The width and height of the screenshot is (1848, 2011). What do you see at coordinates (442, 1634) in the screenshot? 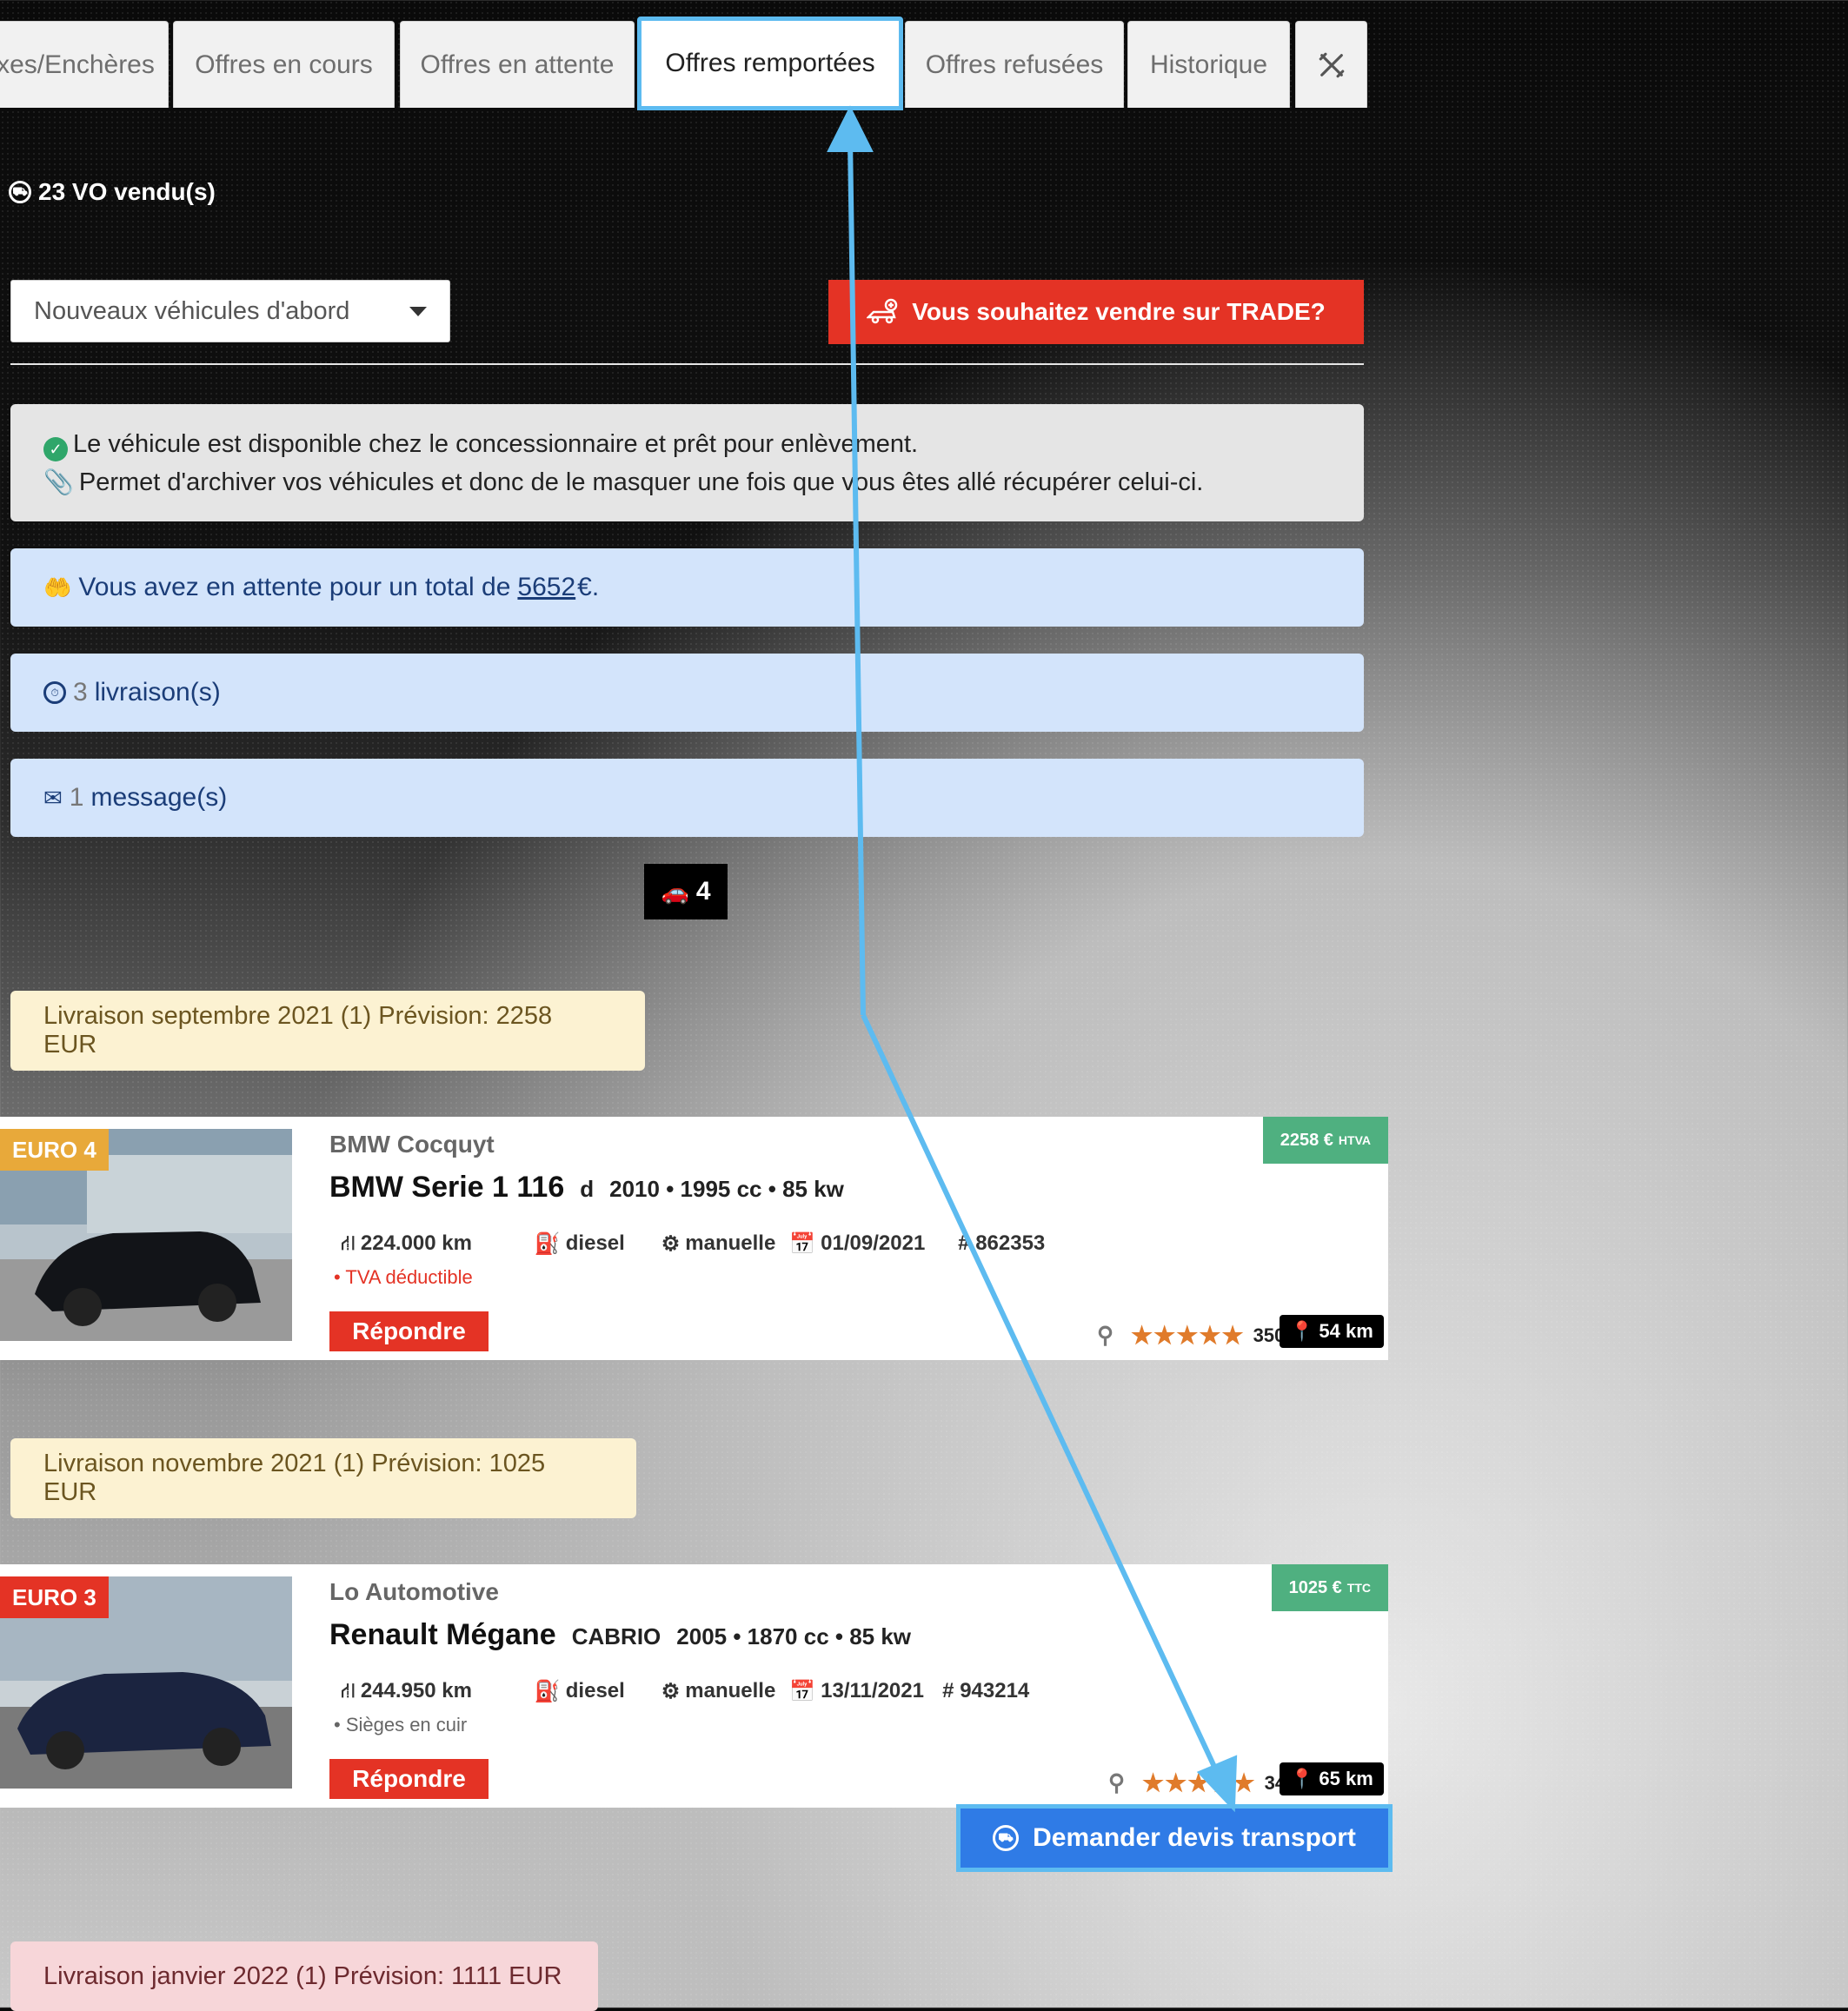
I see `vehicle-model: Renault Mégane` at bounding box center [442, 1634].